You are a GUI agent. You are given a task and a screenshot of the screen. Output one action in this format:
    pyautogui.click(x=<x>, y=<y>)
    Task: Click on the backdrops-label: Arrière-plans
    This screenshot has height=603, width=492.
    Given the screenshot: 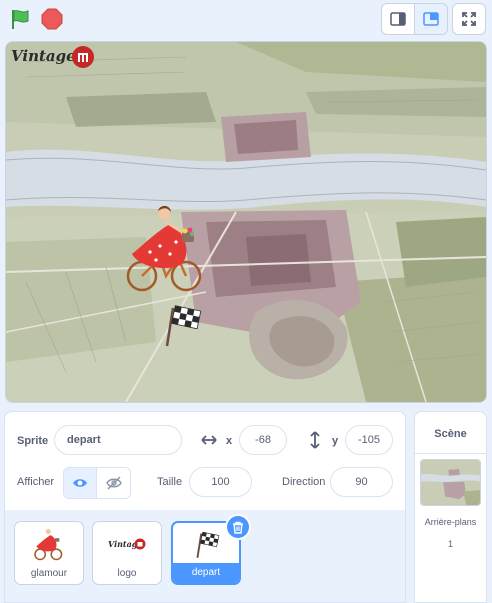 What is the action you would take?
    pyautogui.click(x=450, y=522)
    